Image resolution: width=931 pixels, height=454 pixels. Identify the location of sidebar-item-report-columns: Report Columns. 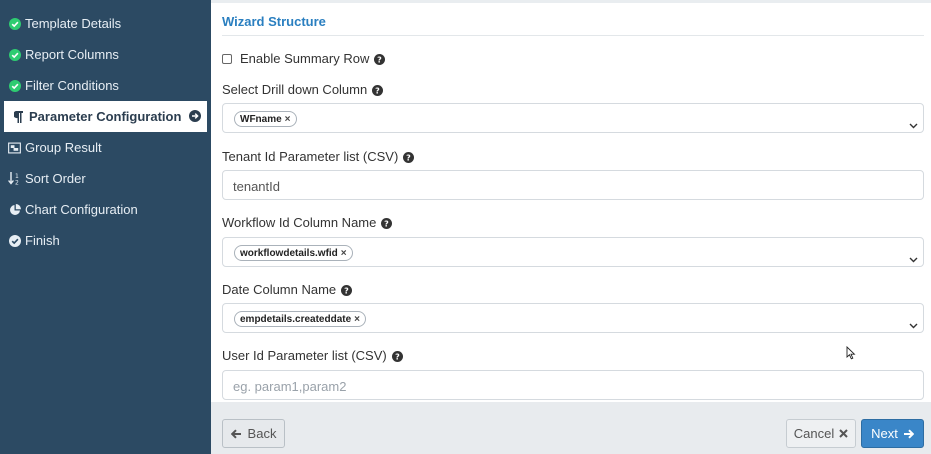
(105, 54).